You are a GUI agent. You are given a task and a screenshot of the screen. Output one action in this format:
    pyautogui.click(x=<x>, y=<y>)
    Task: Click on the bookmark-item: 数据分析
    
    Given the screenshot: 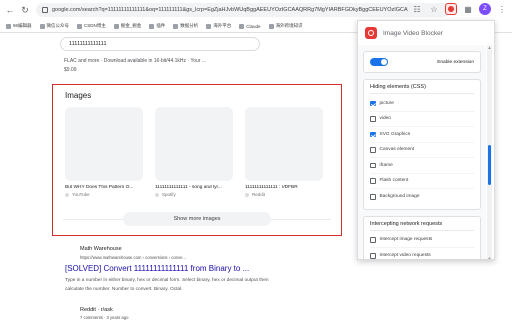 What is the action you would take?
    pyautogui.click(x=185, y=26)
    